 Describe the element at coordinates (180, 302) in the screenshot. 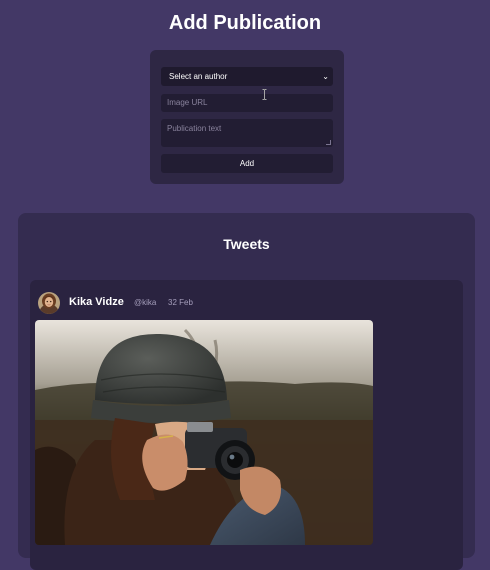

I see `tweet-date: 32 Feb` at that location.